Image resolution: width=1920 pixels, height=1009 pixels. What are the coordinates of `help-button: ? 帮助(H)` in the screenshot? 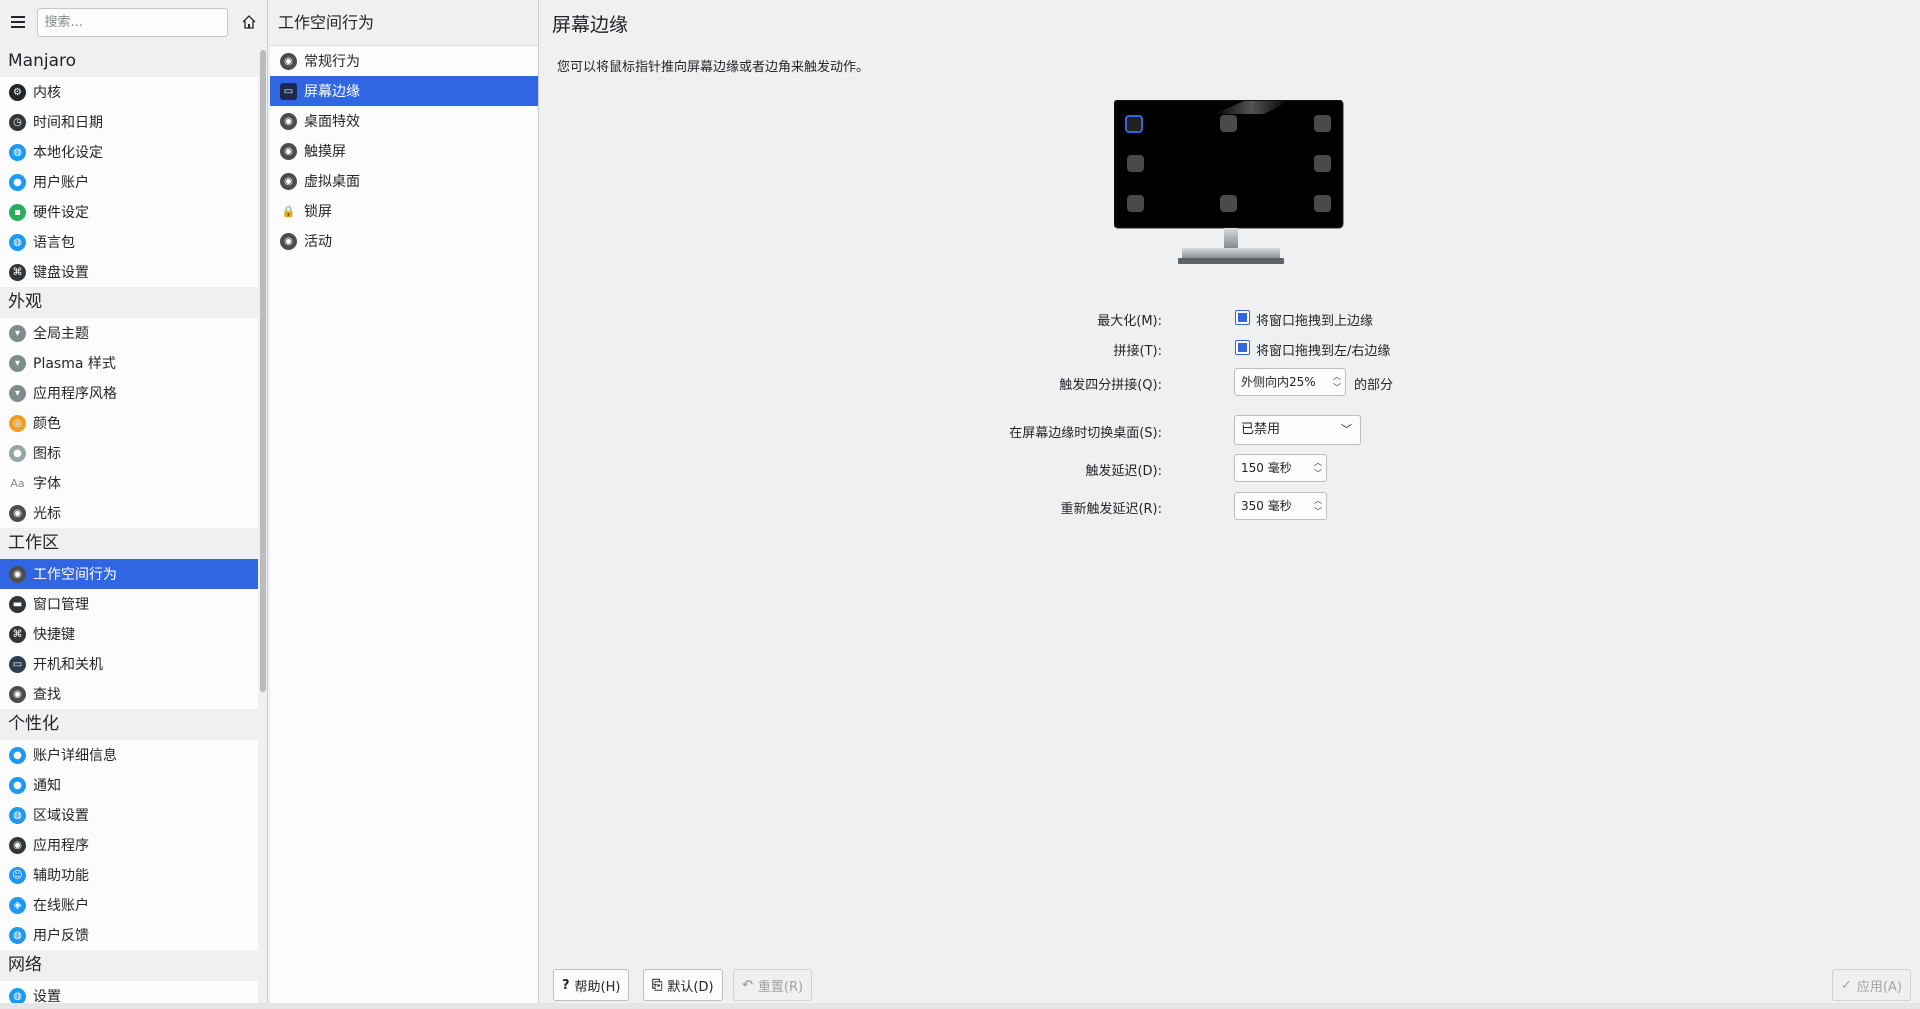 It's located at (591, 985).